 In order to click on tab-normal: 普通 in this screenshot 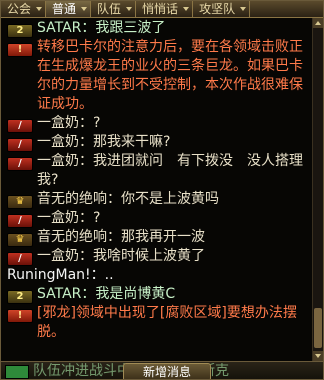, I will do `click(69, 9)`.